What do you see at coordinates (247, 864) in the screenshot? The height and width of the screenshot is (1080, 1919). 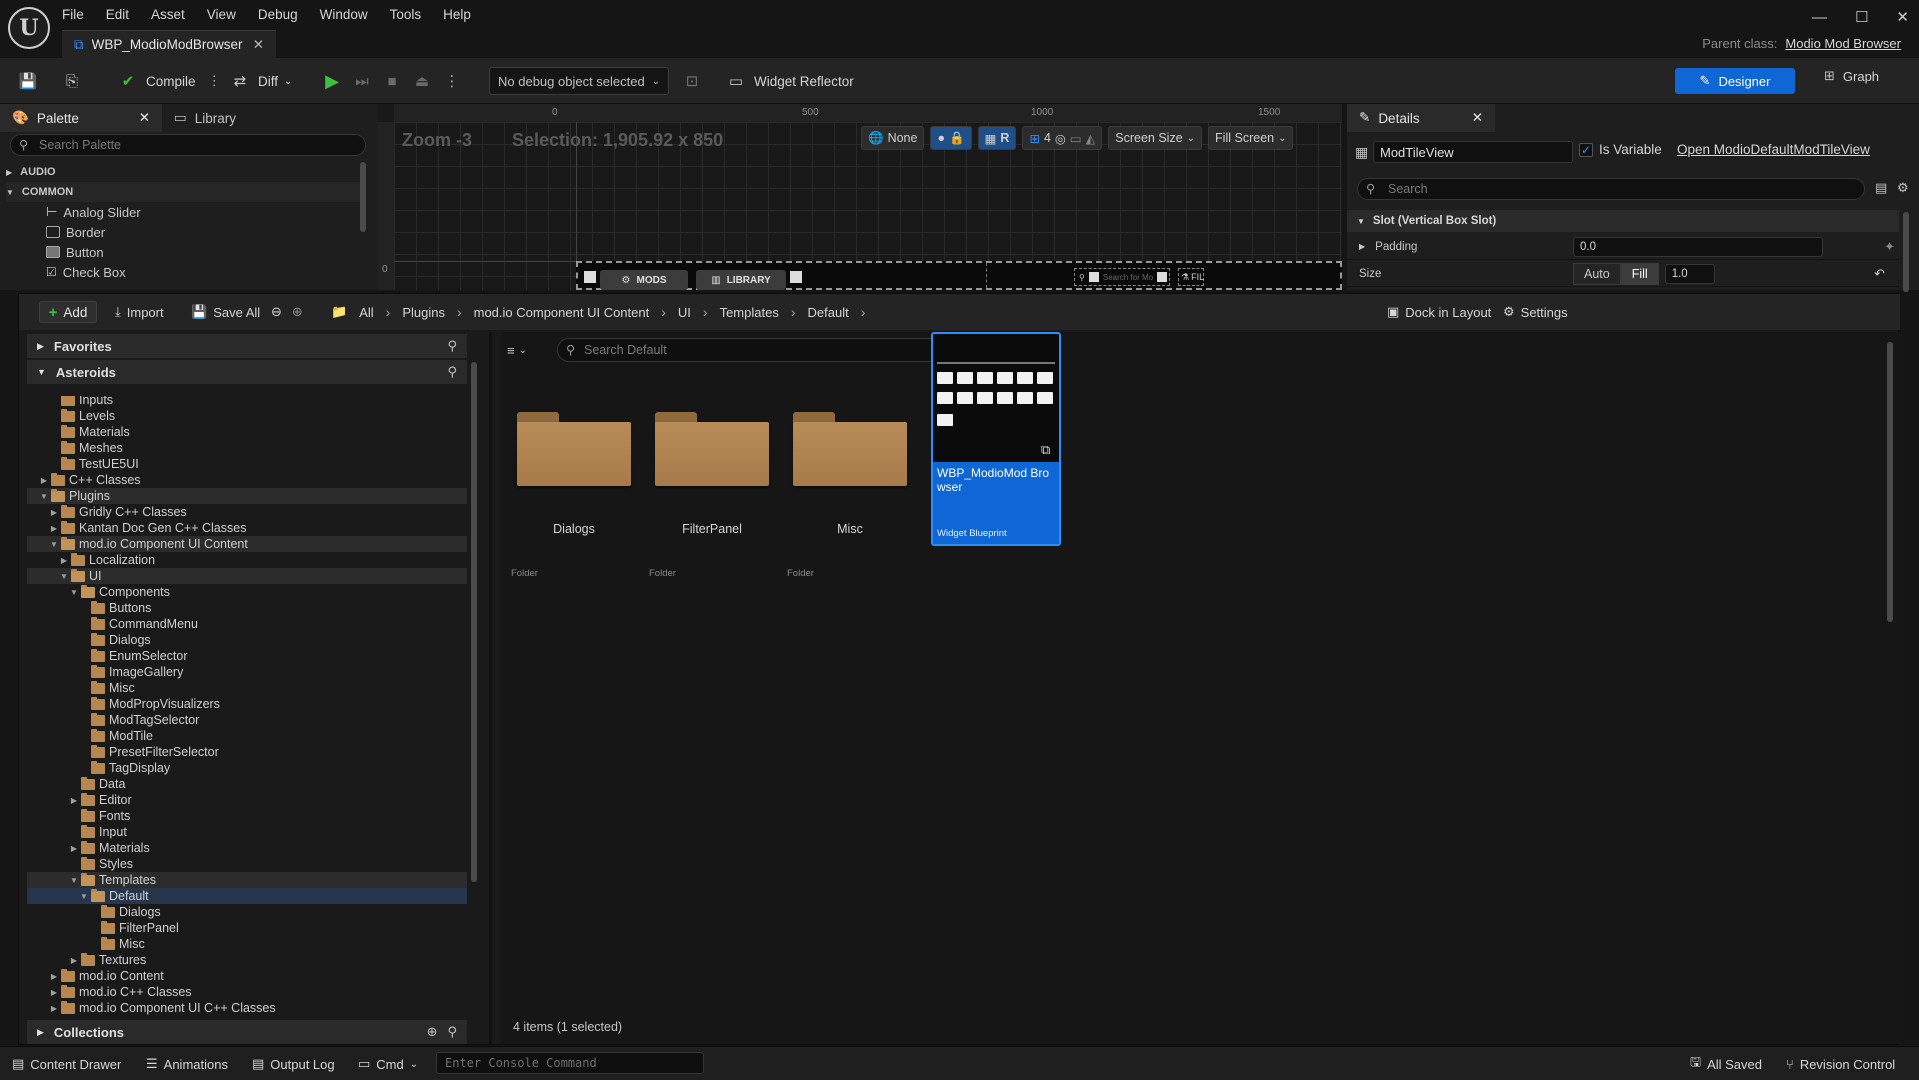 I see `tree-item: Styles` at bounding box center [247, 864].